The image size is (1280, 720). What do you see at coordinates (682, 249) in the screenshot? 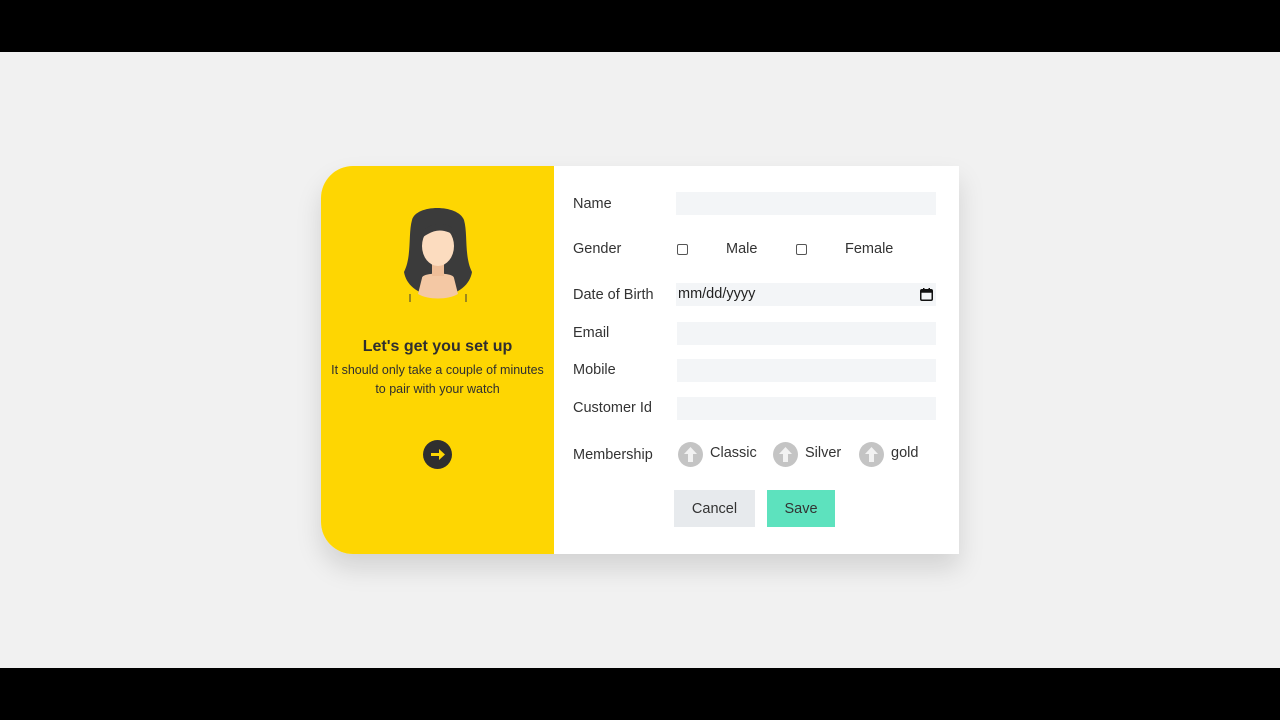
I see `male-checkbox` at bounding box center [682, 249].